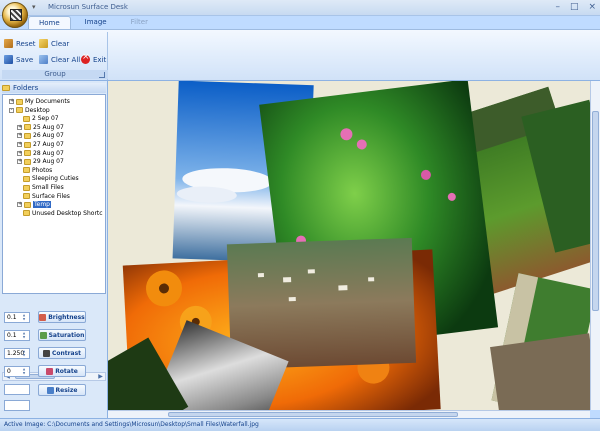  I want to click on saturation-row: 0.1, so click(17, 335).